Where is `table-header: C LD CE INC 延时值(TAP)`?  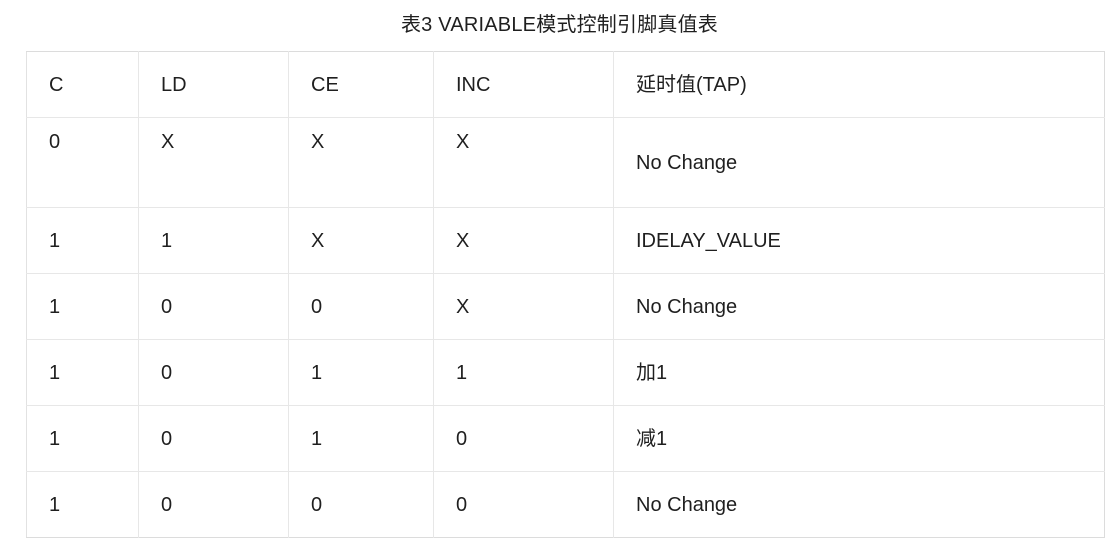 table-header: C LD CE INC 延时值(TAP) is located at coordinates (565, 84).